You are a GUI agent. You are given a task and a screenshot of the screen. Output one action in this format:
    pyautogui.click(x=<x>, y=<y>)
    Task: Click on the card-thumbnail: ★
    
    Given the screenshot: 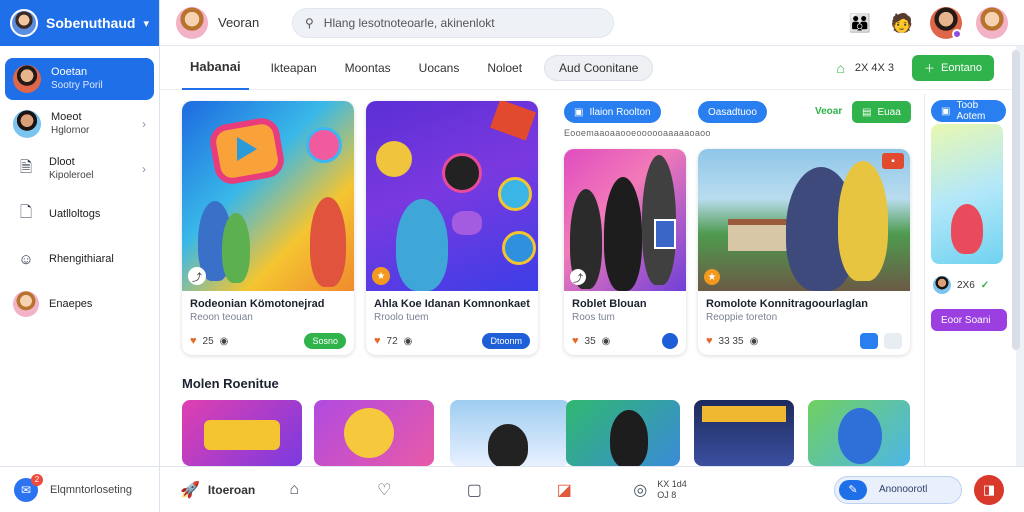 What is the action you would take?
    pyautogui.click(x=452, y=196)
    